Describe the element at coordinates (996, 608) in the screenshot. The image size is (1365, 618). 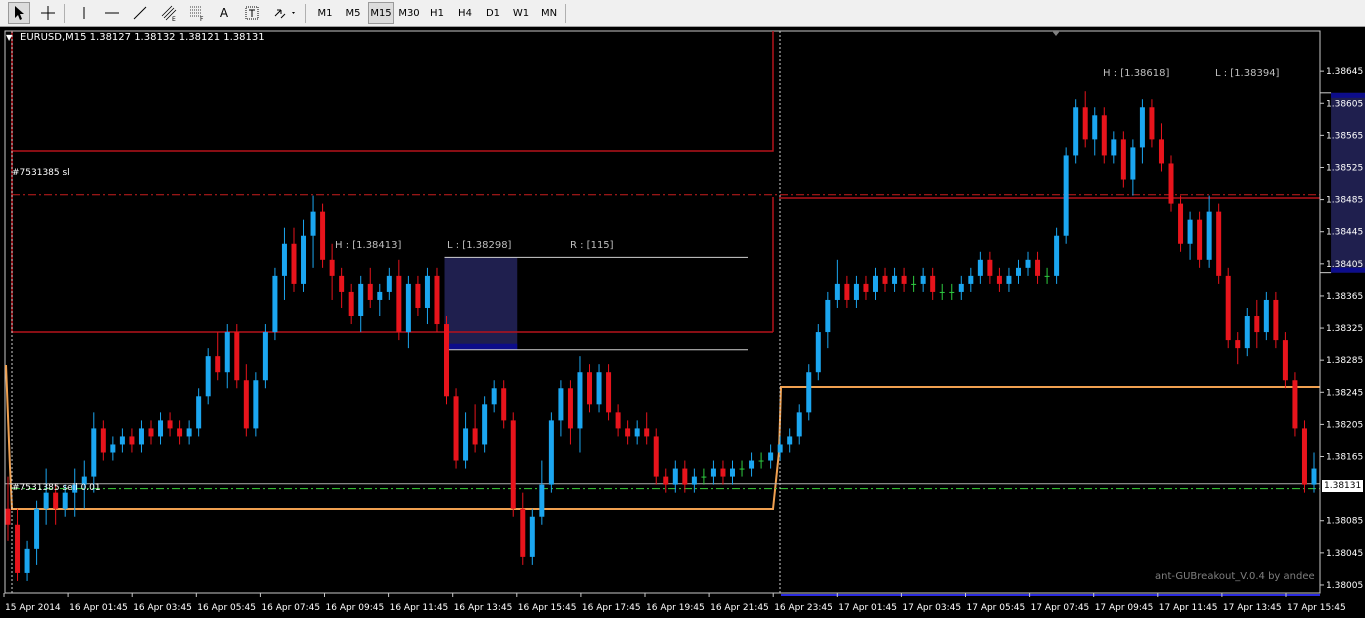
I see `x-tick-label: 17 Apr 05:45` at that location.